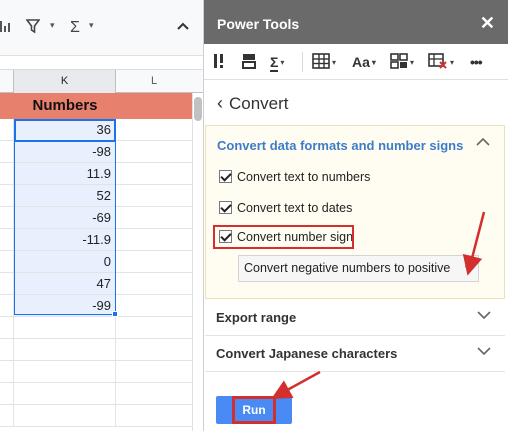 This screenshot has height=431, width=508. I want to click on column-header-l: L, so click(154, 81).